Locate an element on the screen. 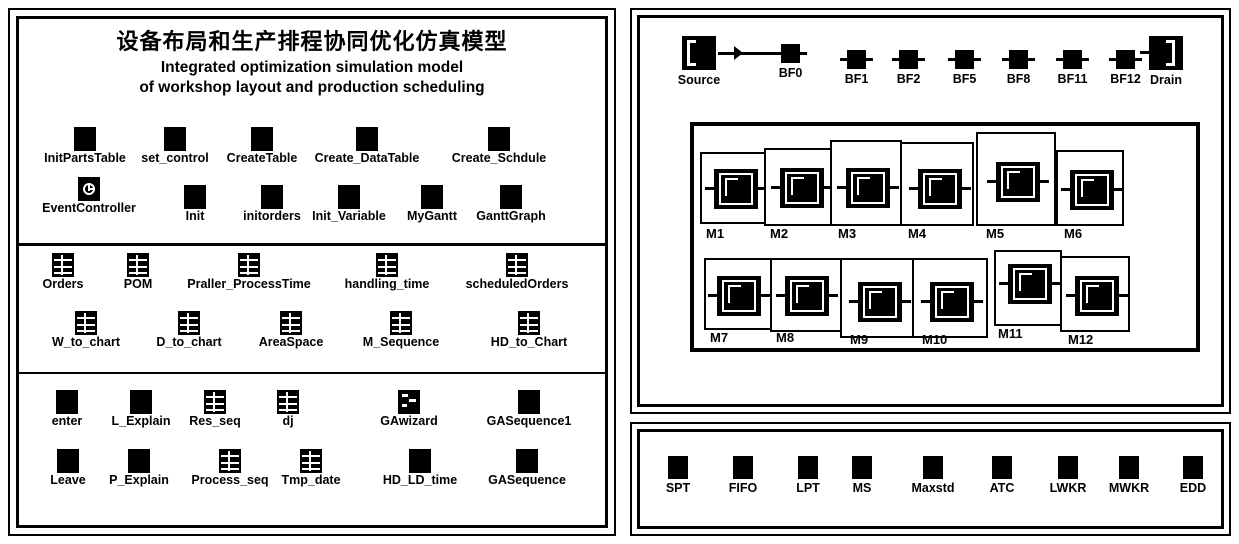  object-init-variable: Init_Variable is located at coordinates (349, 204).